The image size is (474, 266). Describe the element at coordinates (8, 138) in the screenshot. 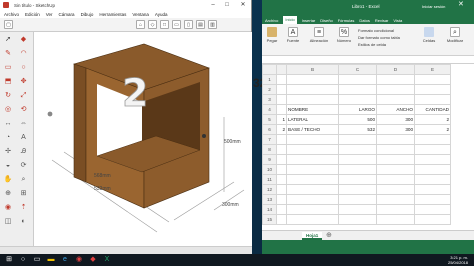

I see `protractor-icon: ◔` at that location.